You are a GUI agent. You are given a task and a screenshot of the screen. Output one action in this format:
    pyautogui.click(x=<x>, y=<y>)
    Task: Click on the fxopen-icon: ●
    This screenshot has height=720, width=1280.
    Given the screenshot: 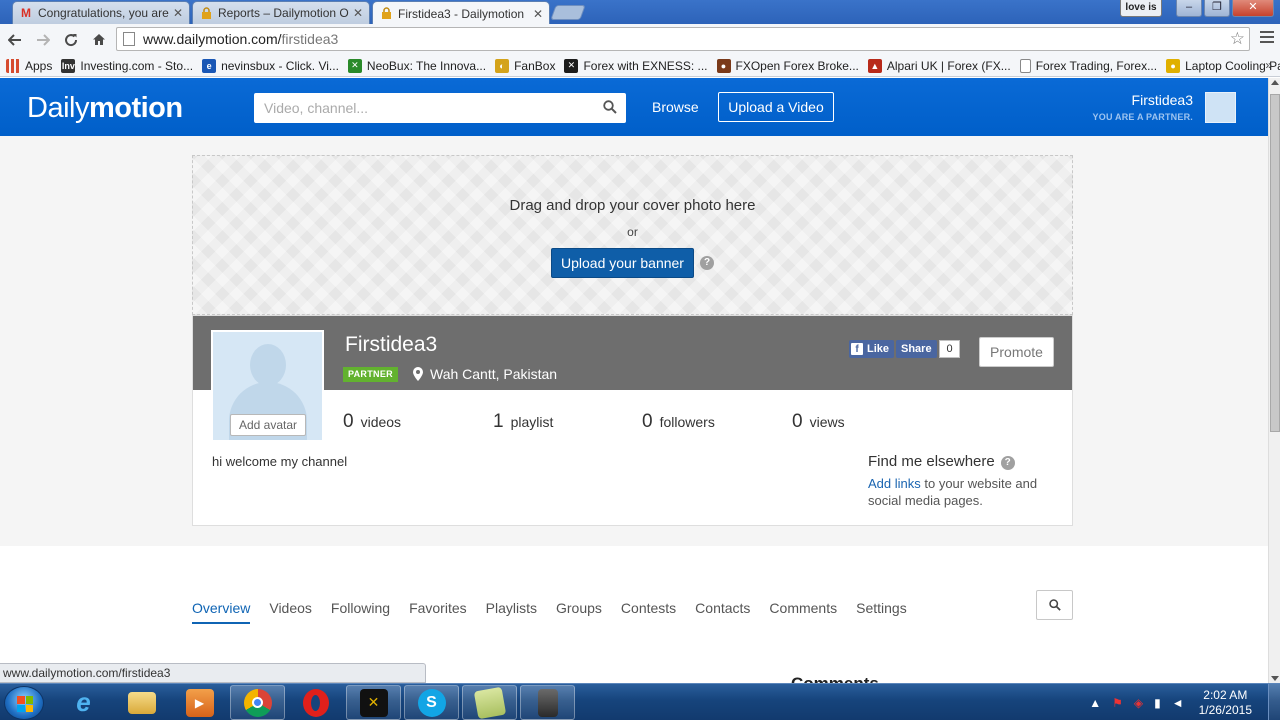 What is the action you would take?
    pyautogui.click(x=723, y=65)
    